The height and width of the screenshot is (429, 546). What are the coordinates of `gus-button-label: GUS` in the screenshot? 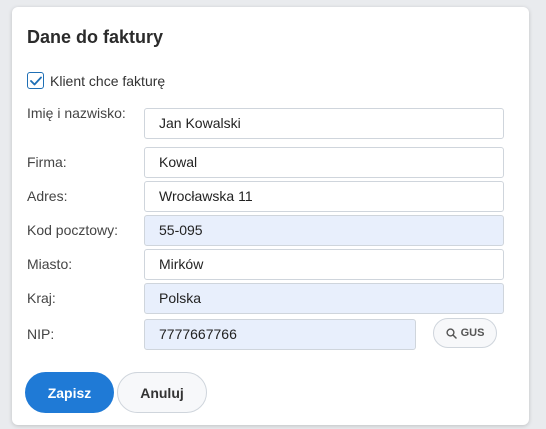 It's located at (472, 333).